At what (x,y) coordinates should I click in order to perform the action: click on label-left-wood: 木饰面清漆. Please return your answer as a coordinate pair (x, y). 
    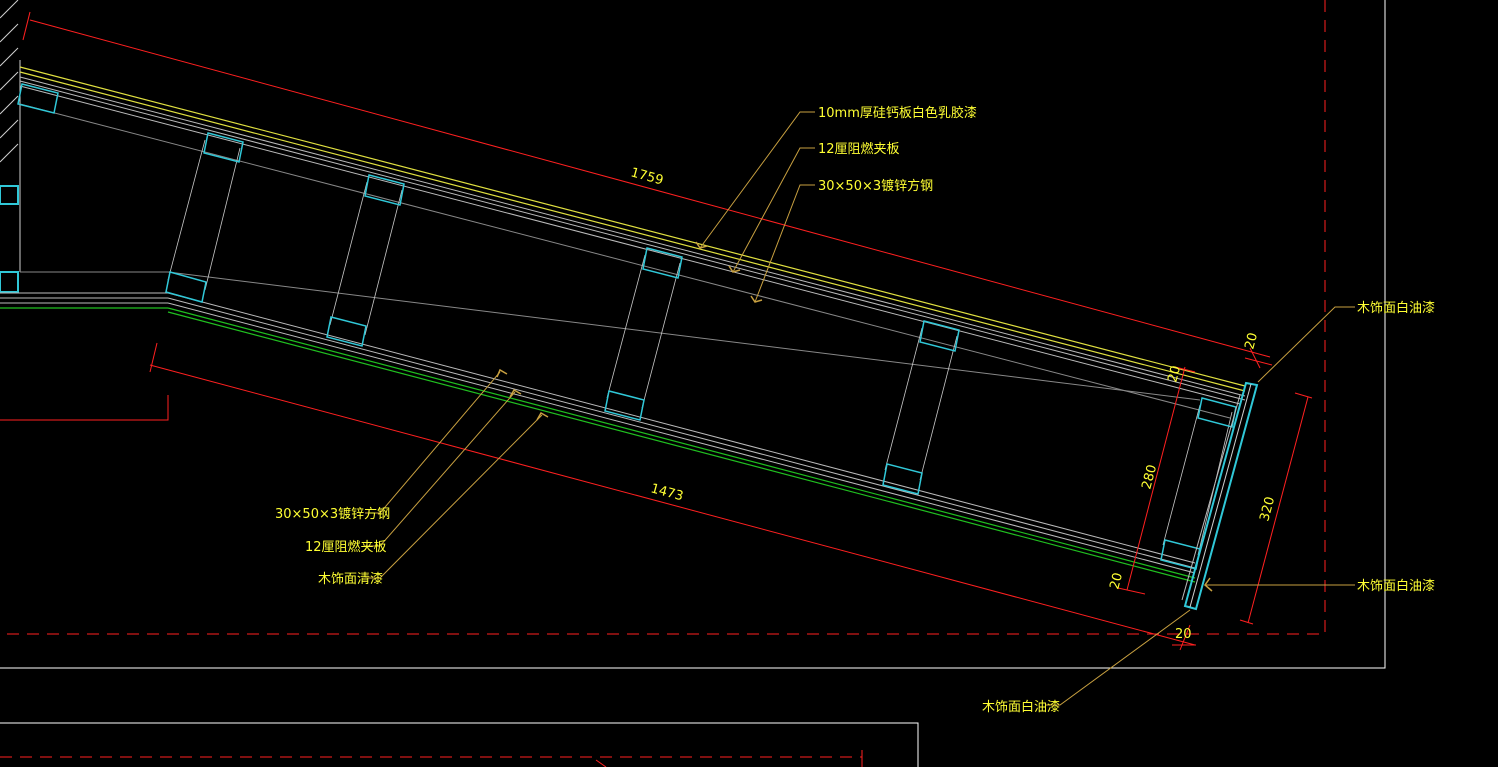
    Looking at the image, I should click on (350, 579).